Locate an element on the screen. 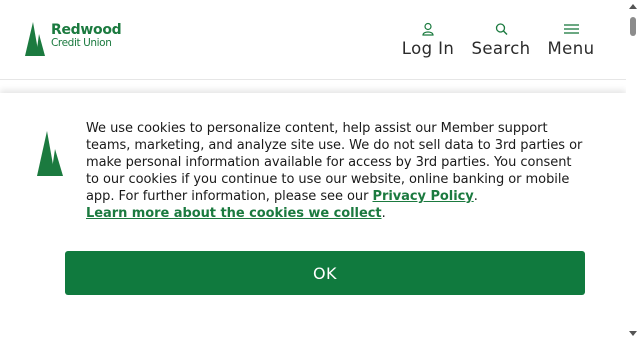  redwood-logo: Redwood Credit Union is located at coordinates (74, 39).